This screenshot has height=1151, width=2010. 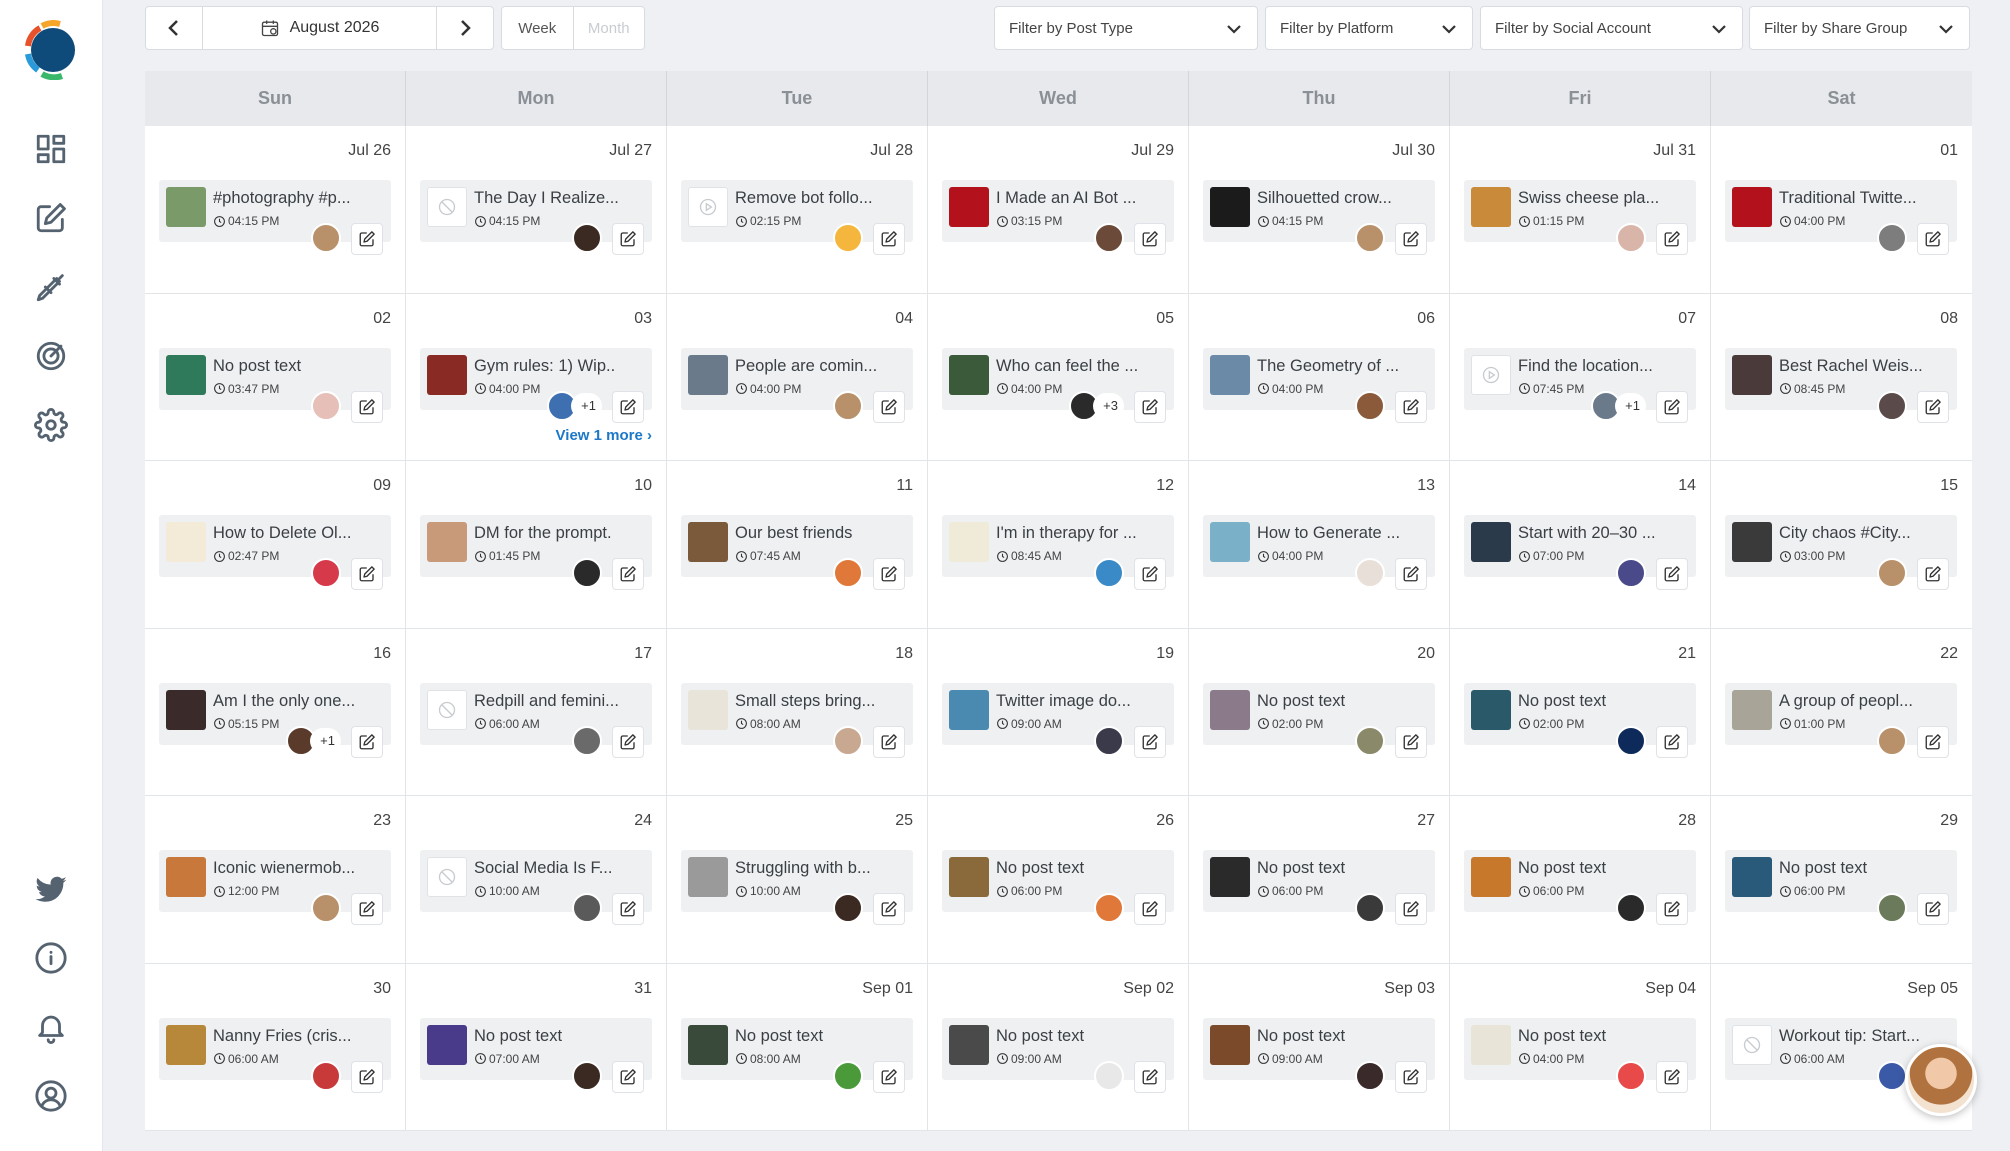 I want to click on filter-platform-select: Filter by Platform, so click(x=1369, y=28).